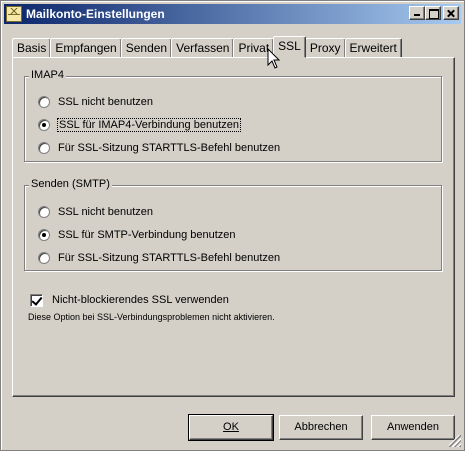 The height and width of the screenshot is (451, 465). I want to click on mouse-cursor-icon, so click(274, 58).